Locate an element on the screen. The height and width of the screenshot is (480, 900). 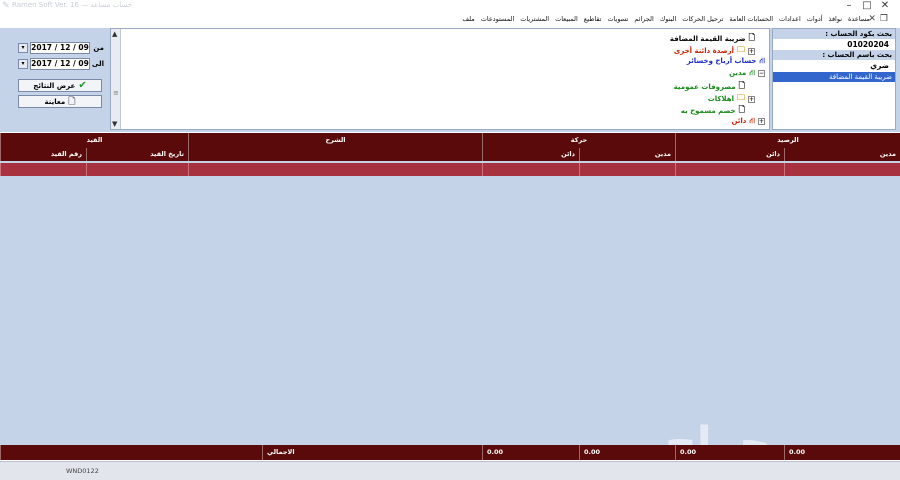
col-entry-number: رقم القيد is located at coordinates (43, 154).